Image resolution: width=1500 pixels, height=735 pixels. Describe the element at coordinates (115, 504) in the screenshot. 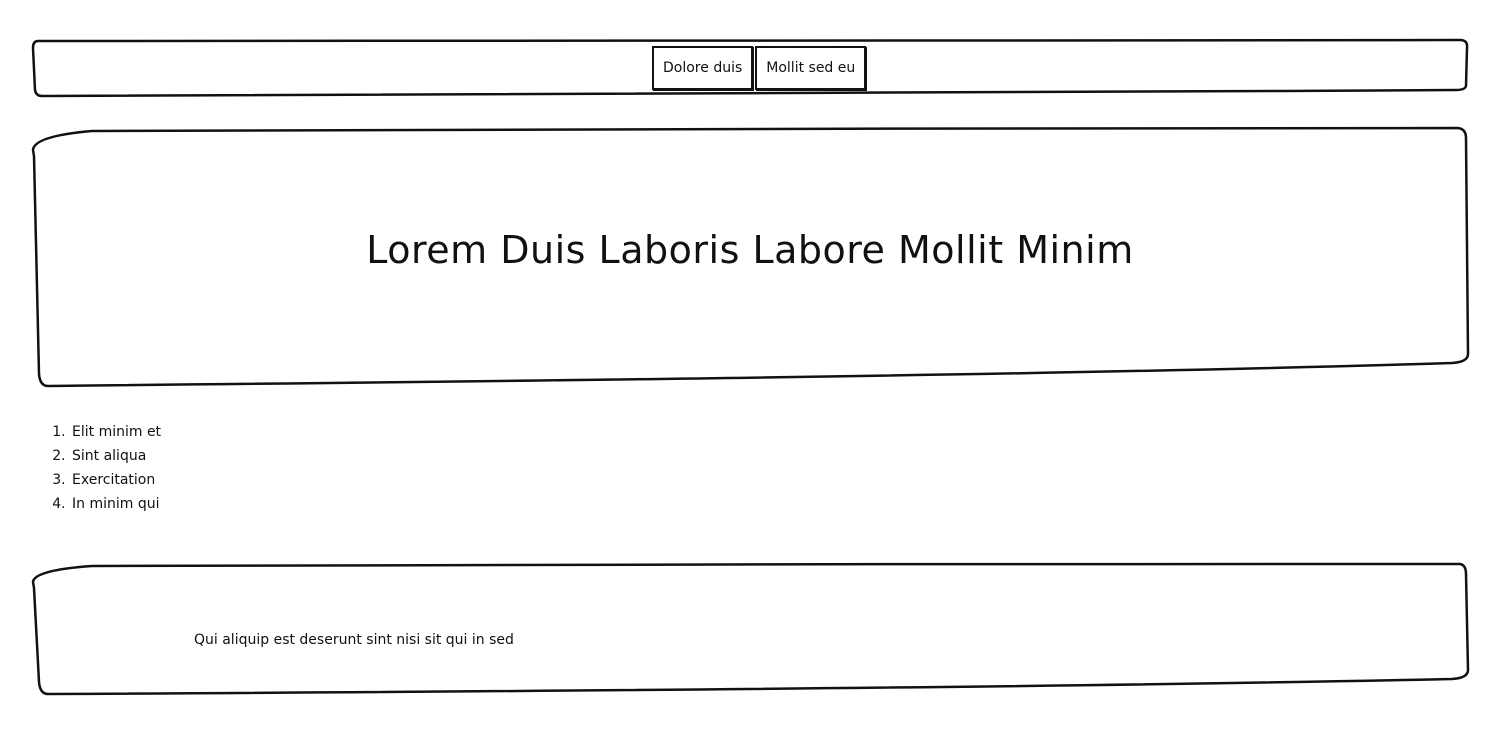

I see `list-item: In minim qui` at that location.